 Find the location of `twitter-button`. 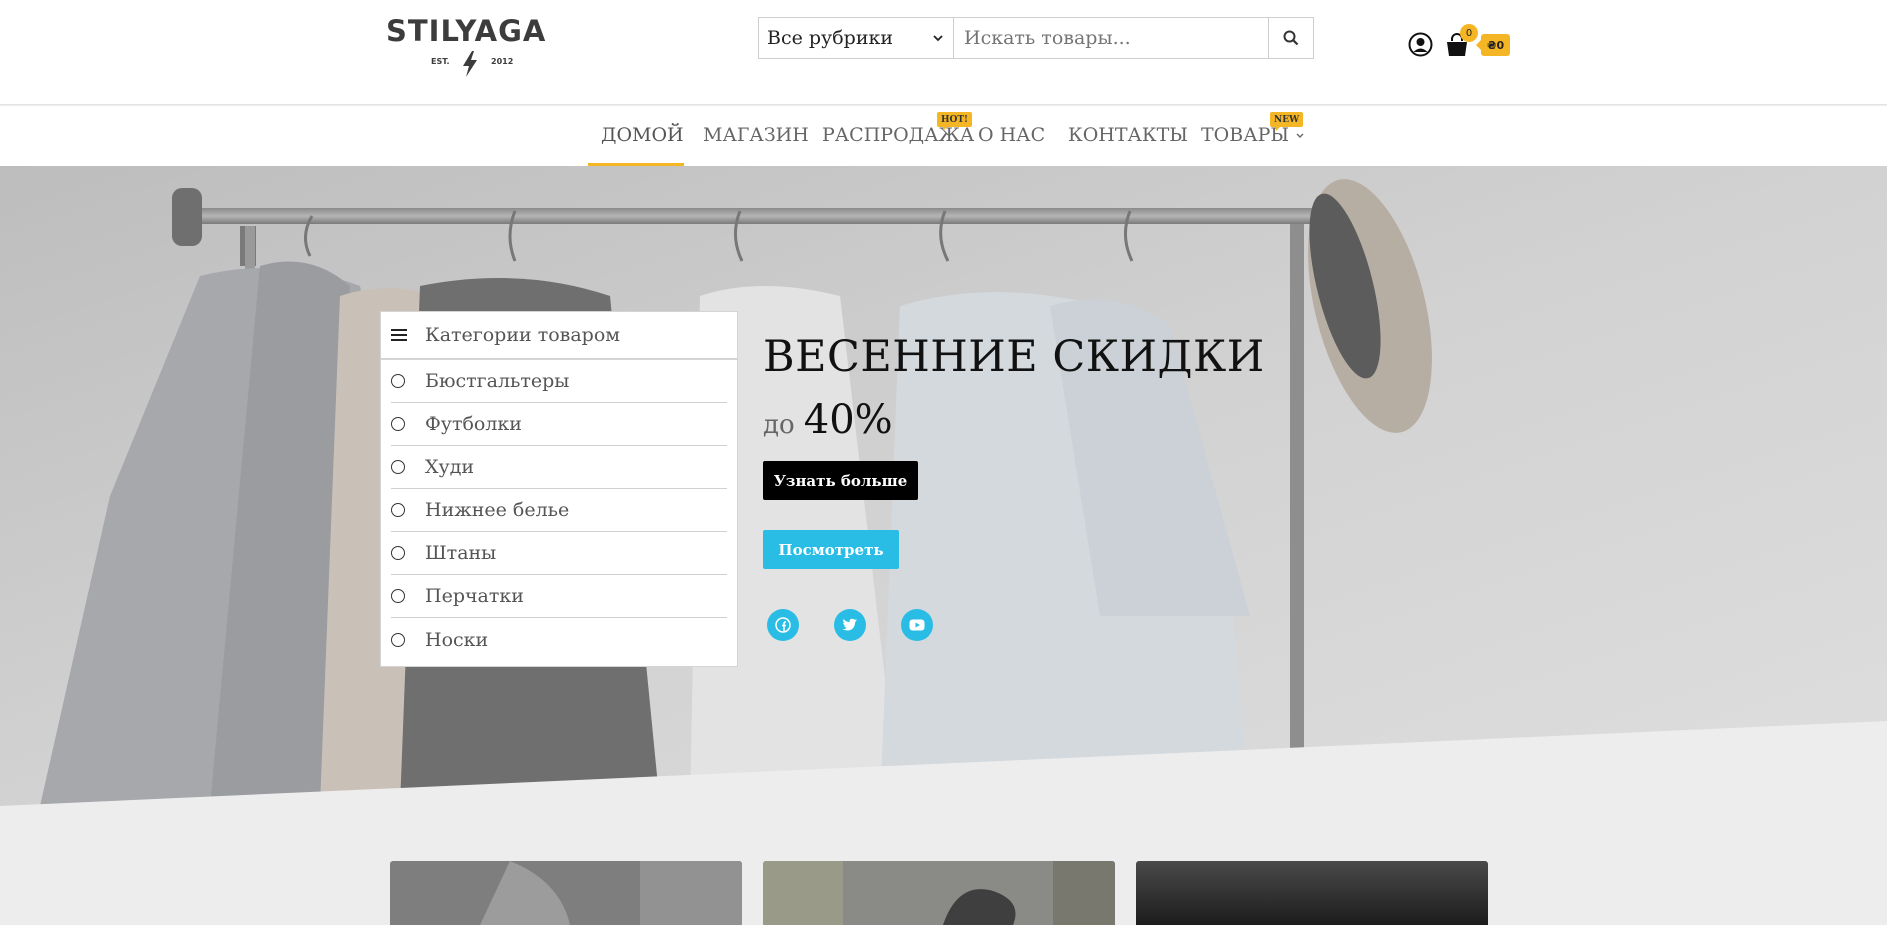

twitter-button is located at coordinates (850, 625).